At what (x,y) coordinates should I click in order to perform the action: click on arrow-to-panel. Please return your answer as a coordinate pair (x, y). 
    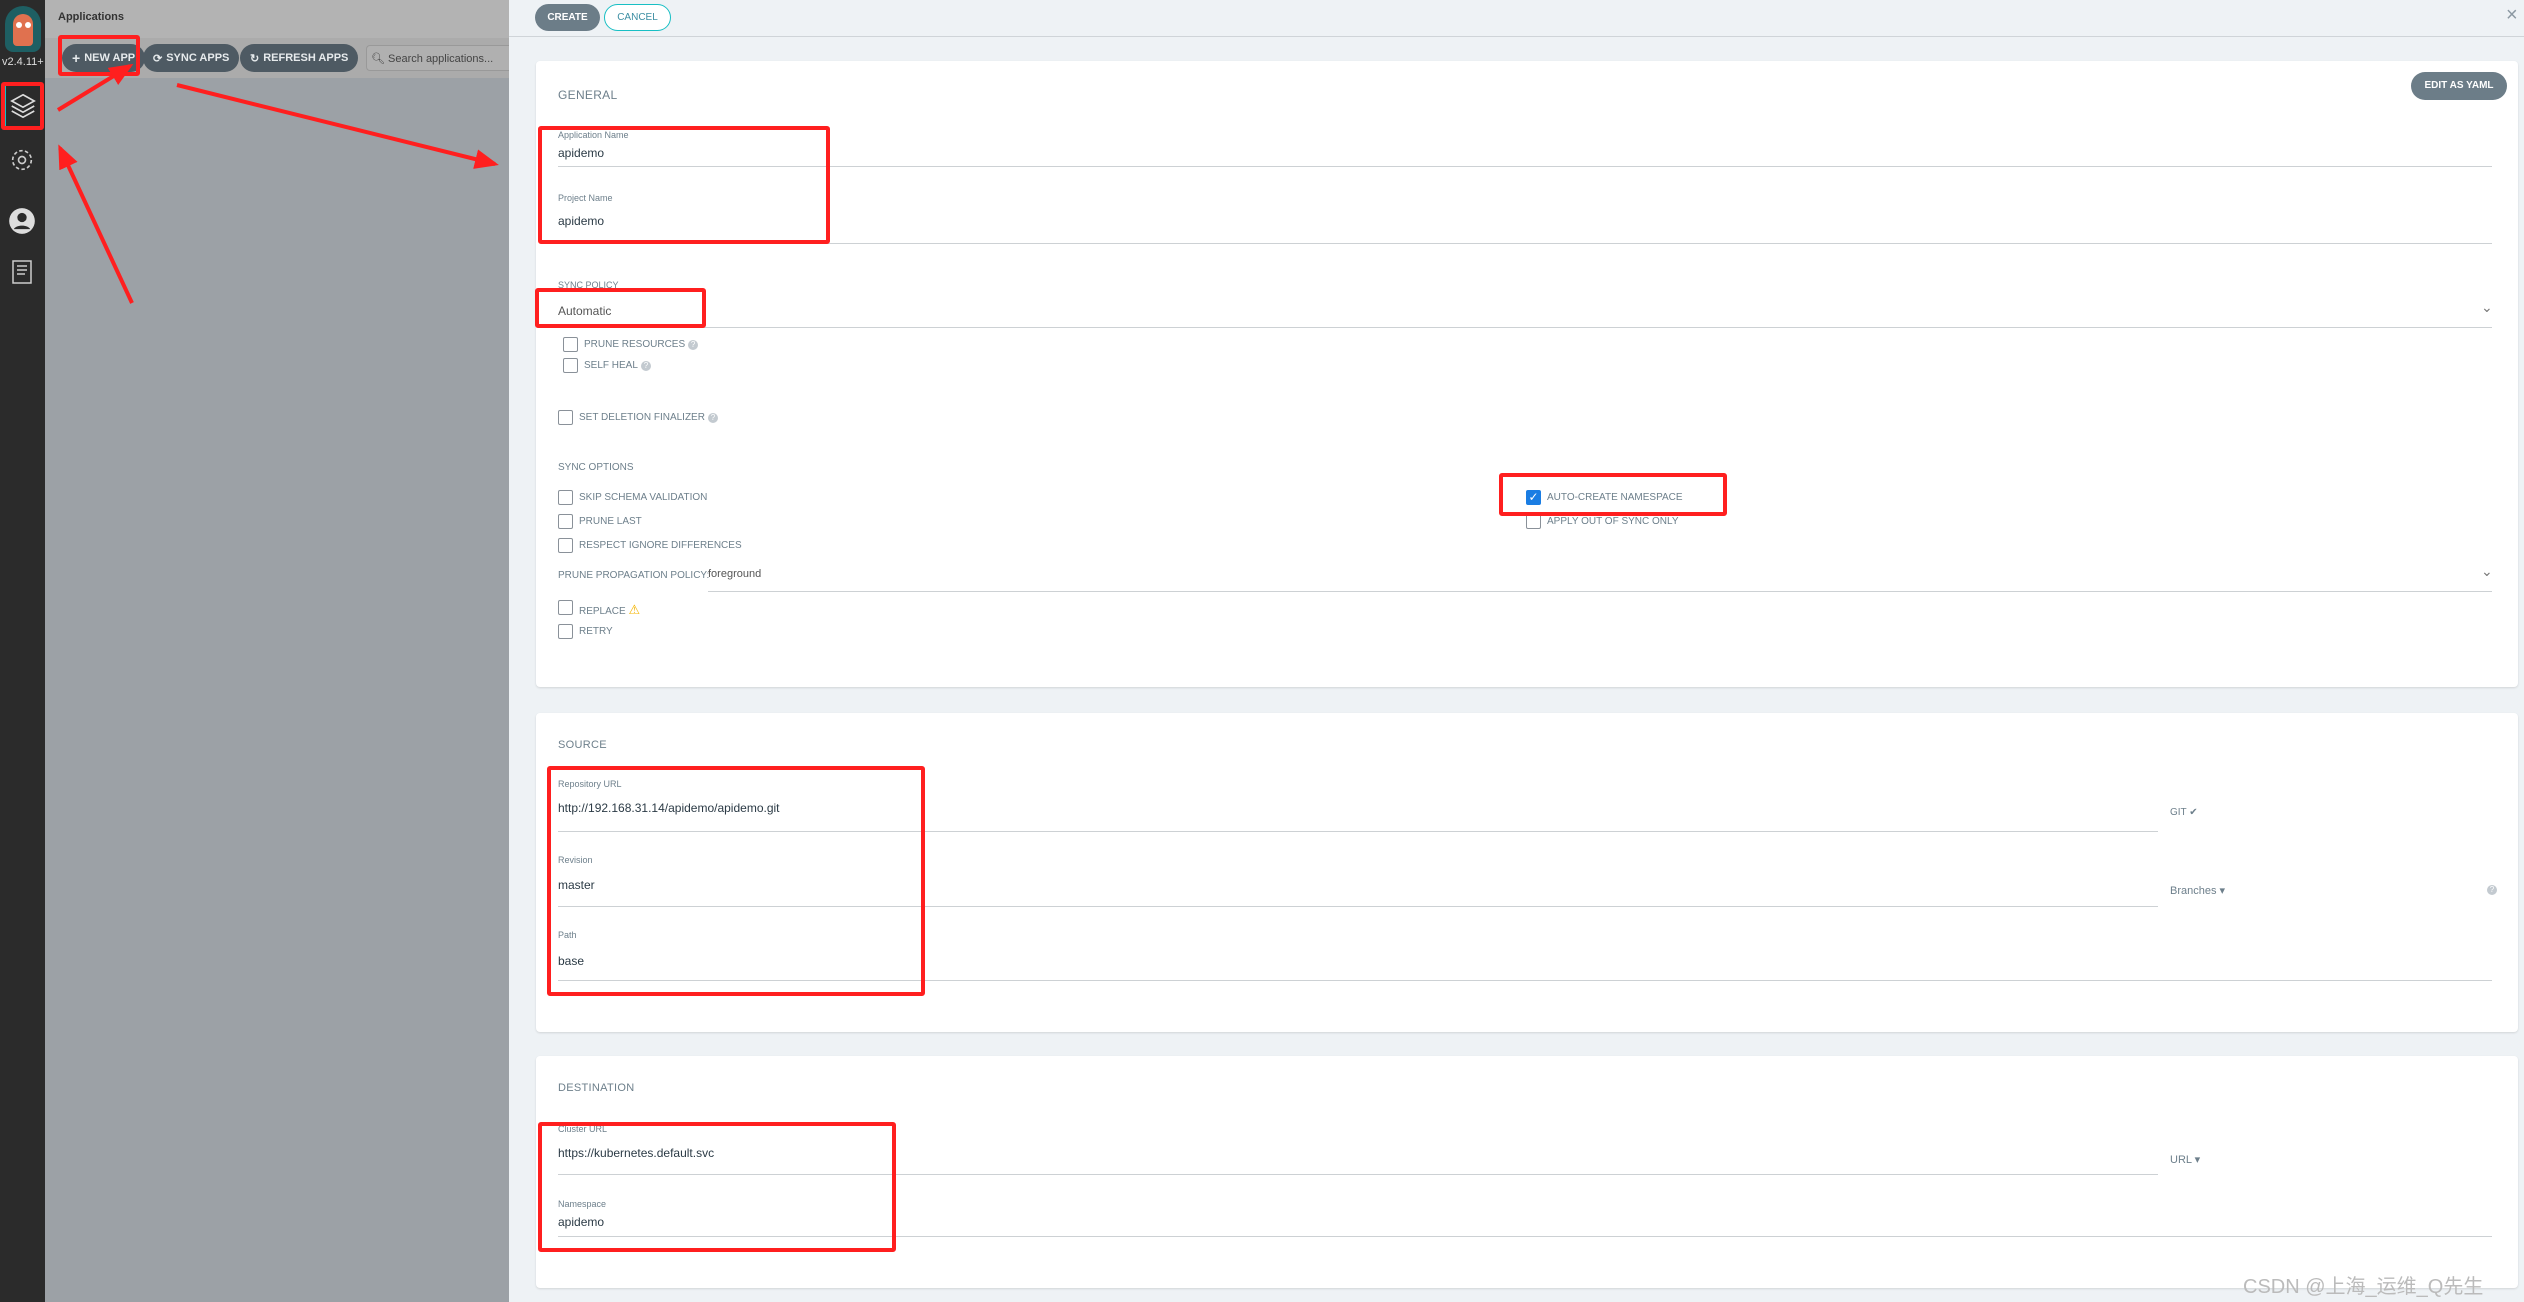
    Looking at the image, I should click on (337, 126).